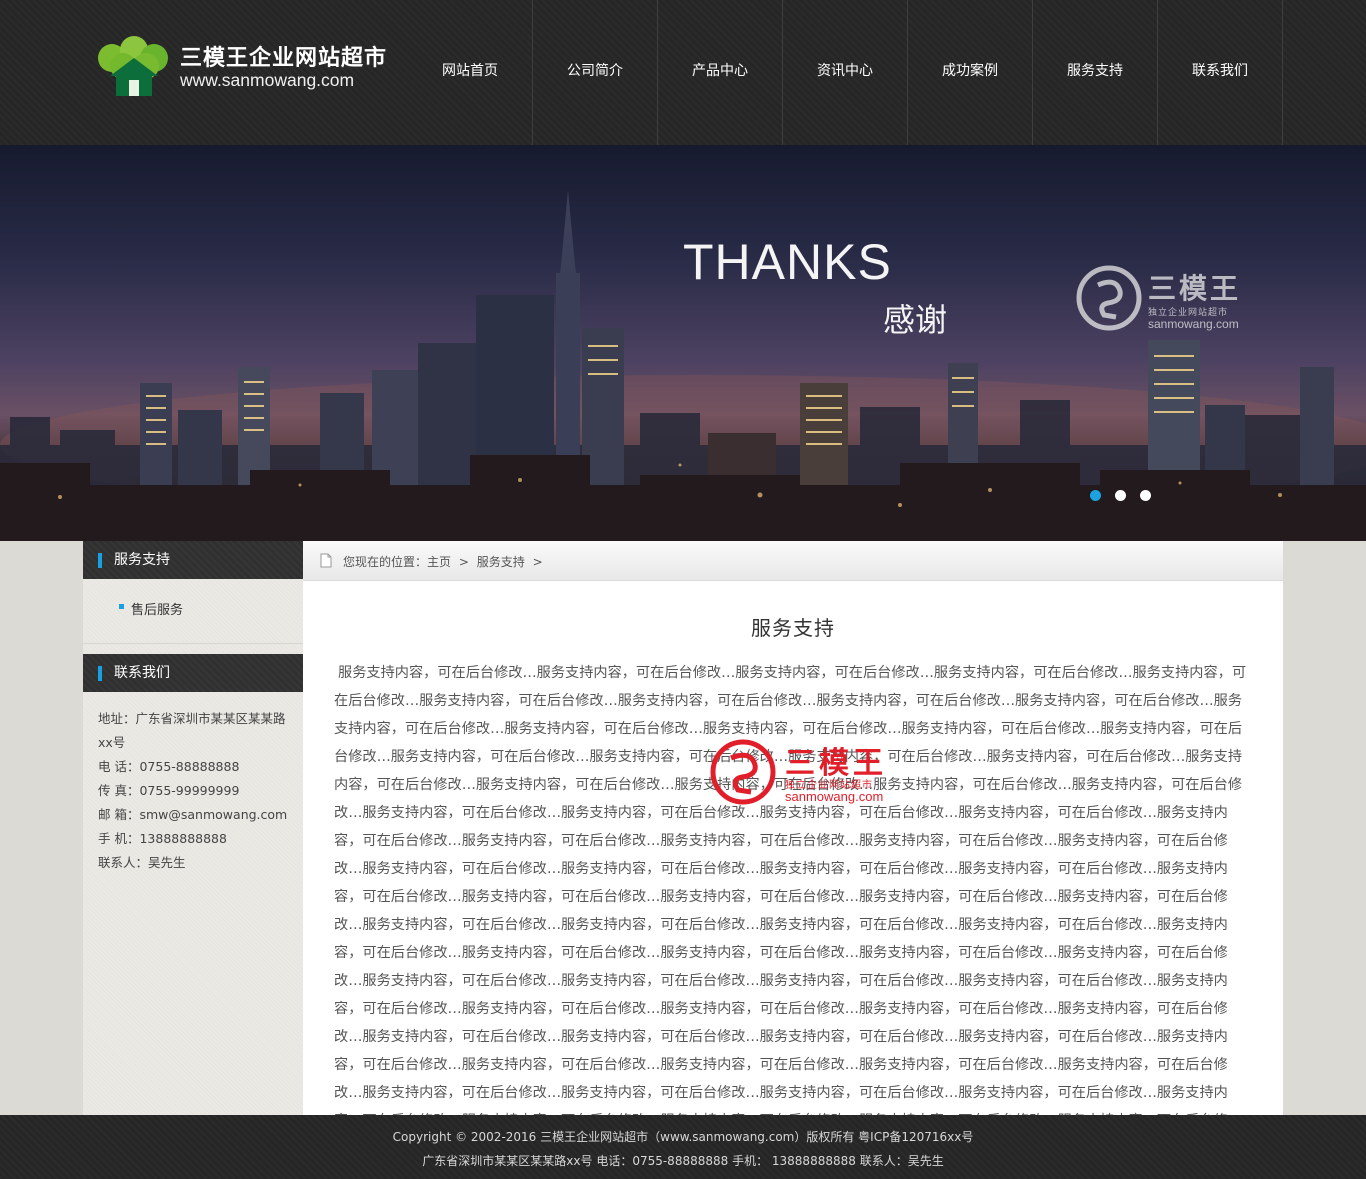 This screenshot has width=1366, height=1179. Describe the element at coordinates (193, 560) in the screenshot. I see `sidebar-heading-service: 服务支持` at that location.